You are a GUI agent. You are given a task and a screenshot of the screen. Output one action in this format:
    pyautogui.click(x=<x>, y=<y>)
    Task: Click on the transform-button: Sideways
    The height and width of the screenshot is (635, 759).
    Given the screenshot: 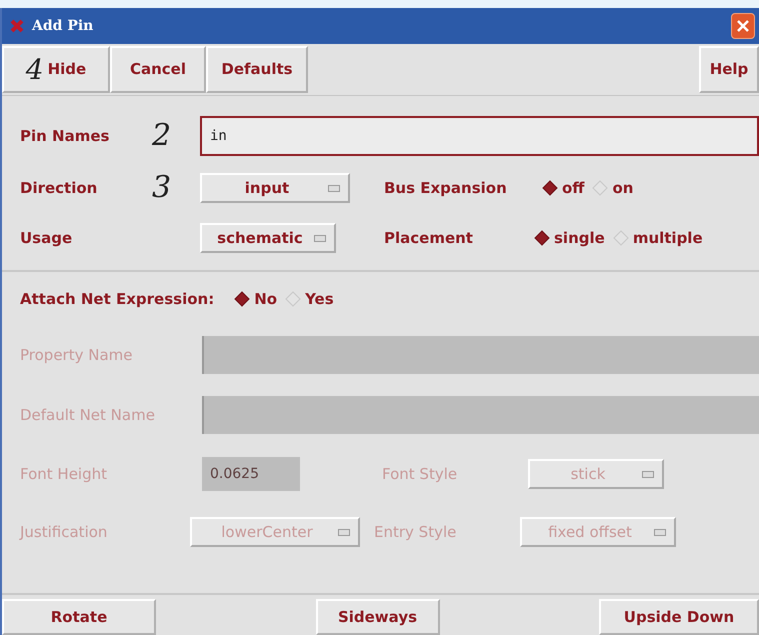 What is the action you would take?
    pyautogui.click(x=378, y=617)
    